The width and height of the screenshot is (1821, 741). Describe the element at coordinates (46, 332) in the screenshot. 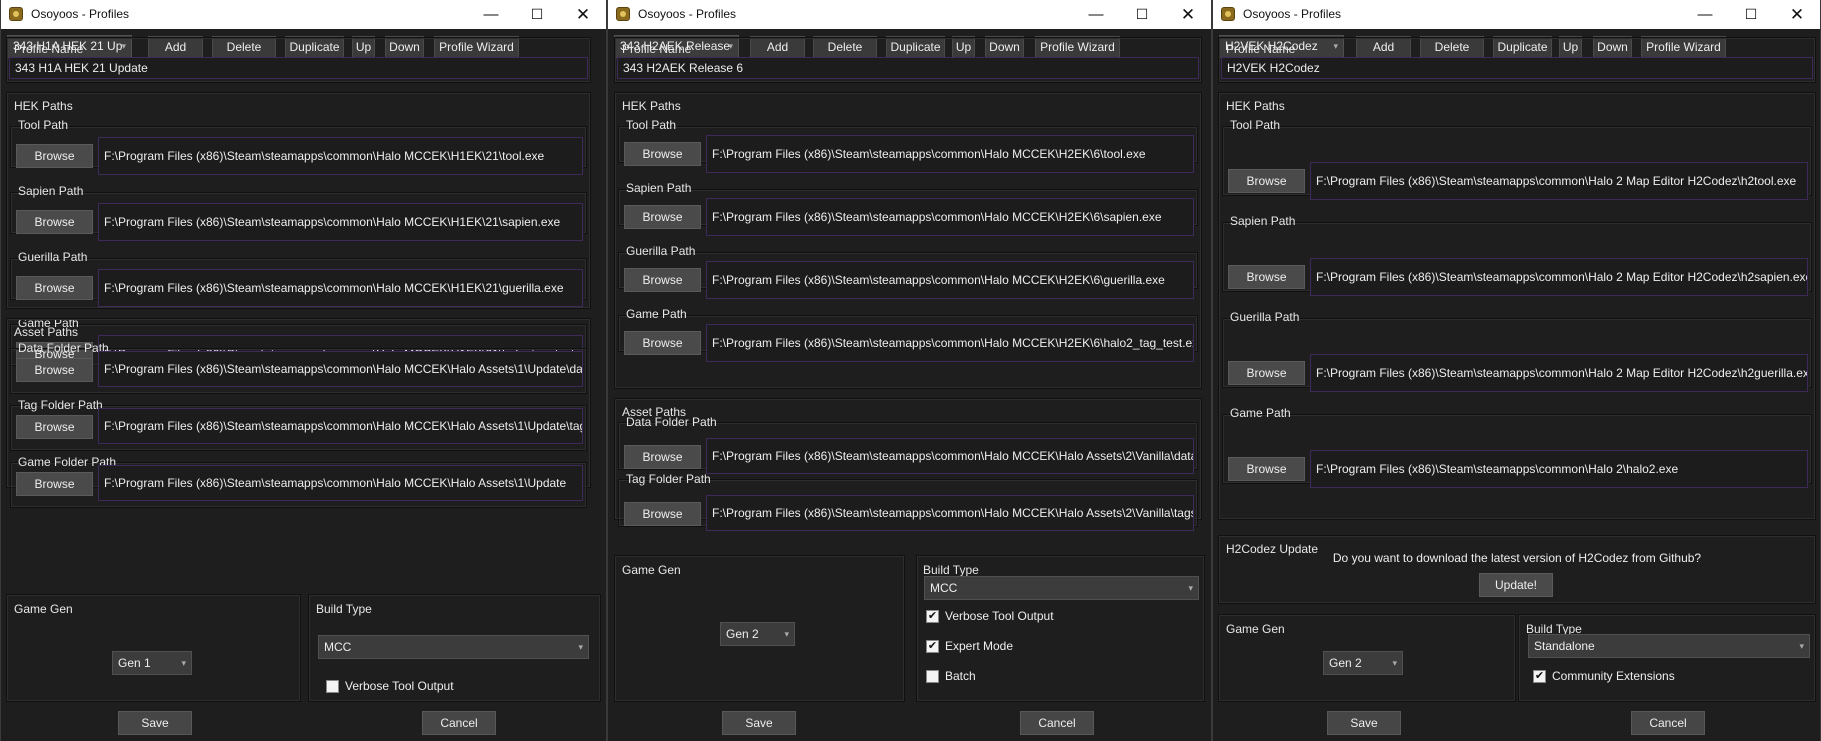

I see `asset-paths-label: Asset Paths` at that location.